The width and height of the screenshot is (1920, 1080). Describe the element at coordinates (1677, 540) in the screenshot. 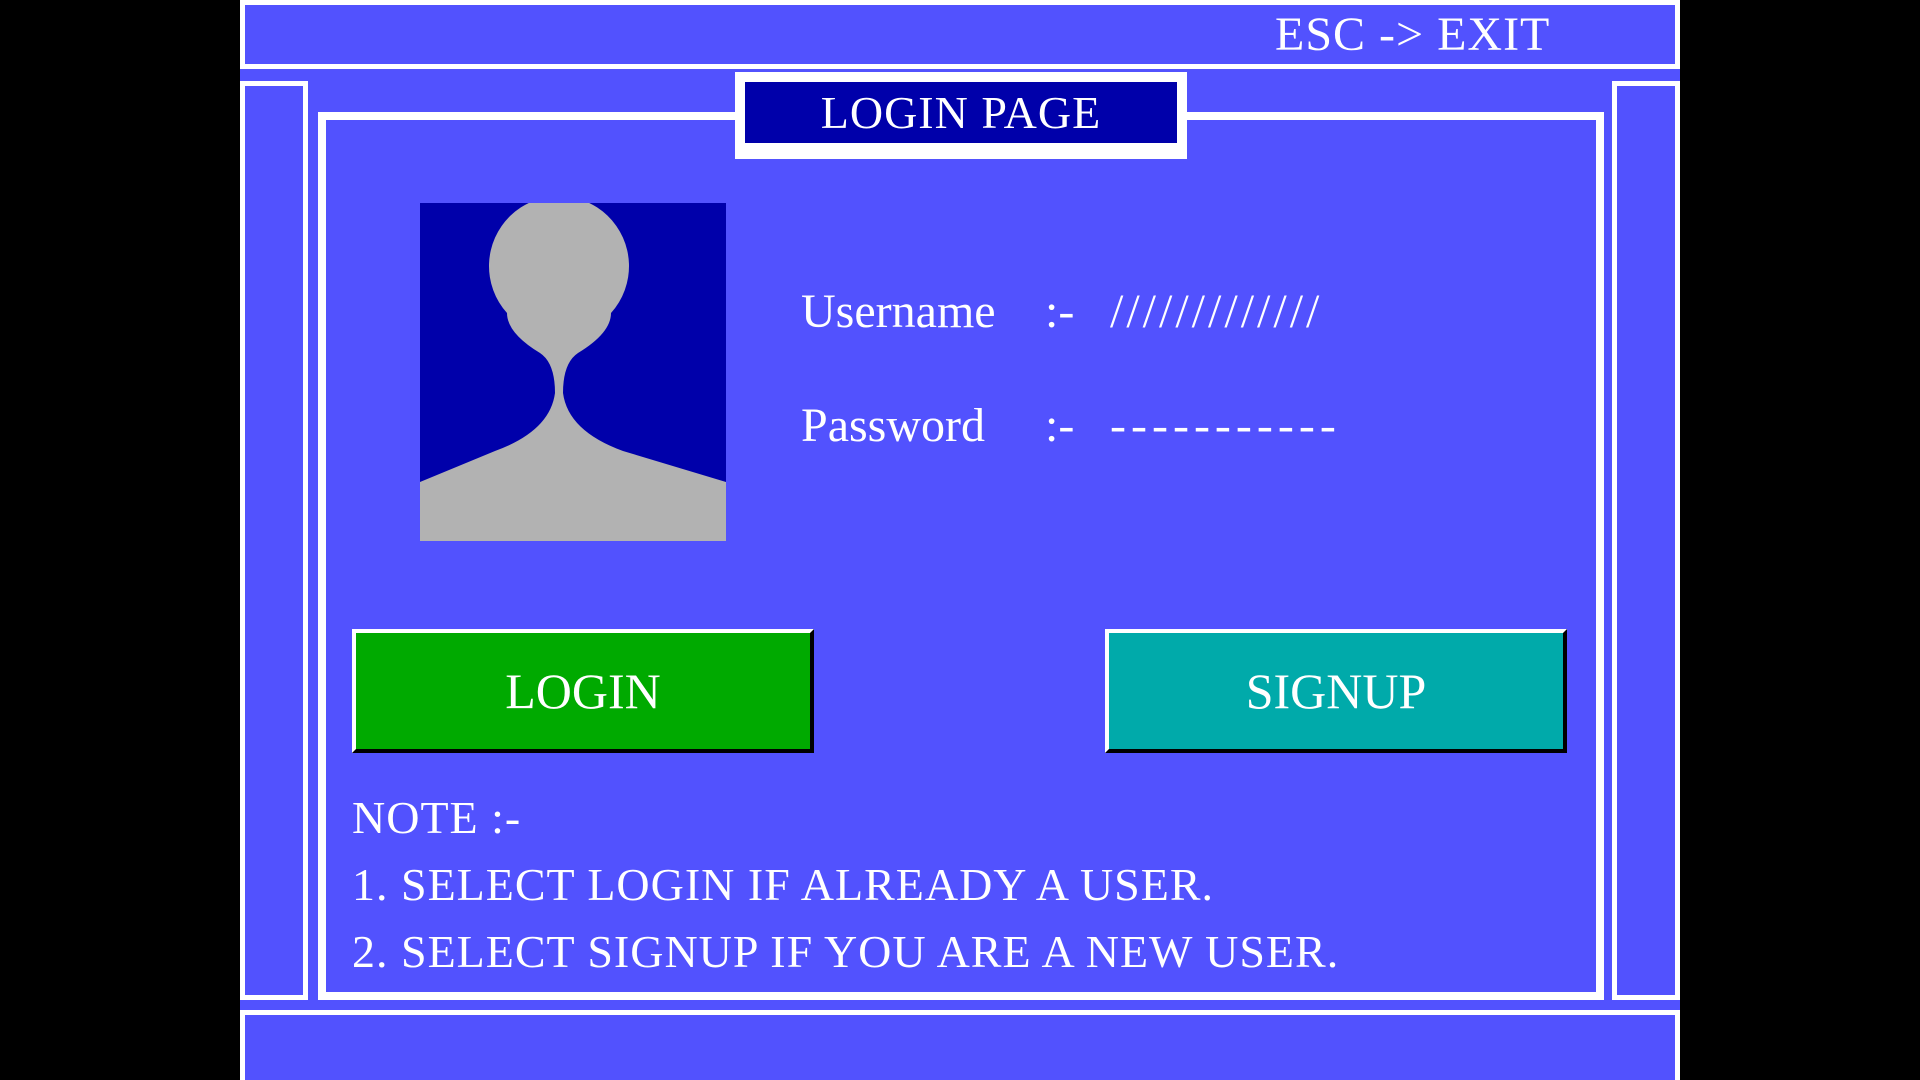

I see `right-column-border-right` at that location.